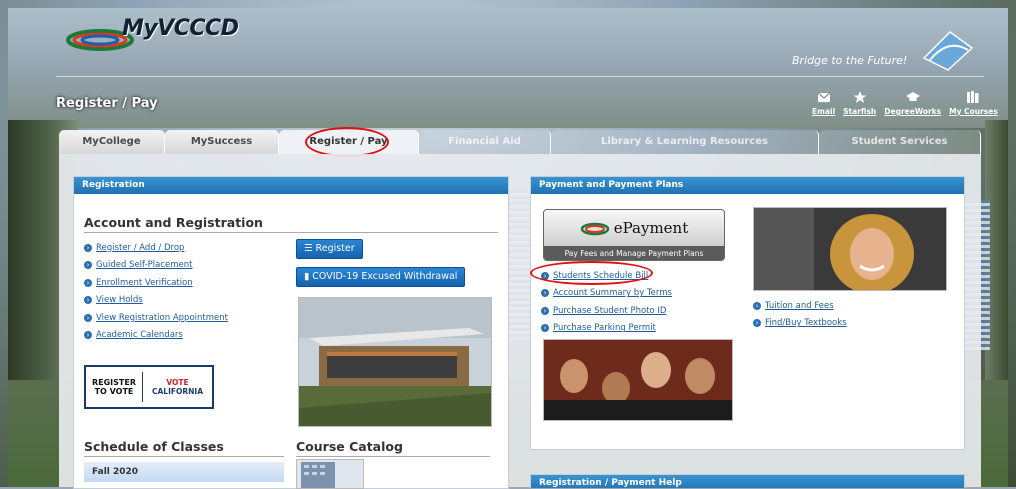  What do you see at coordinates (850, 60) in the screenshot?
I see `tagline: Bridge to the Future!` at bounding box center [850, 60].